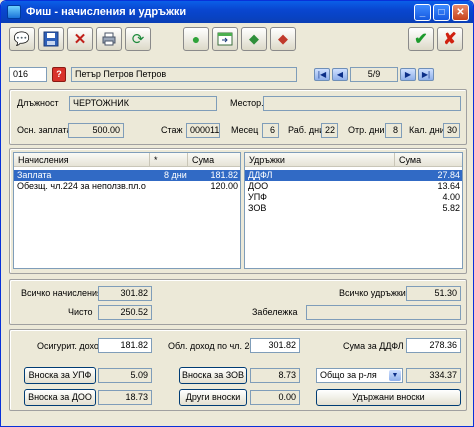 This screenshot has height=427, width=474. I want to click on leave-label: Отр. дни, so click(366, 130).